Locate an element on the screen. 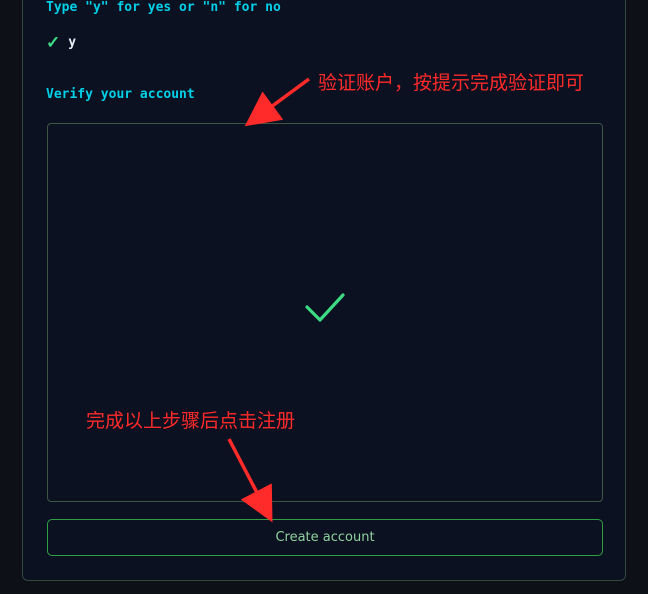 Image resolution: width=648 pixels, height=594 pixels. answer-value: y is located at coordinates (72, 42).